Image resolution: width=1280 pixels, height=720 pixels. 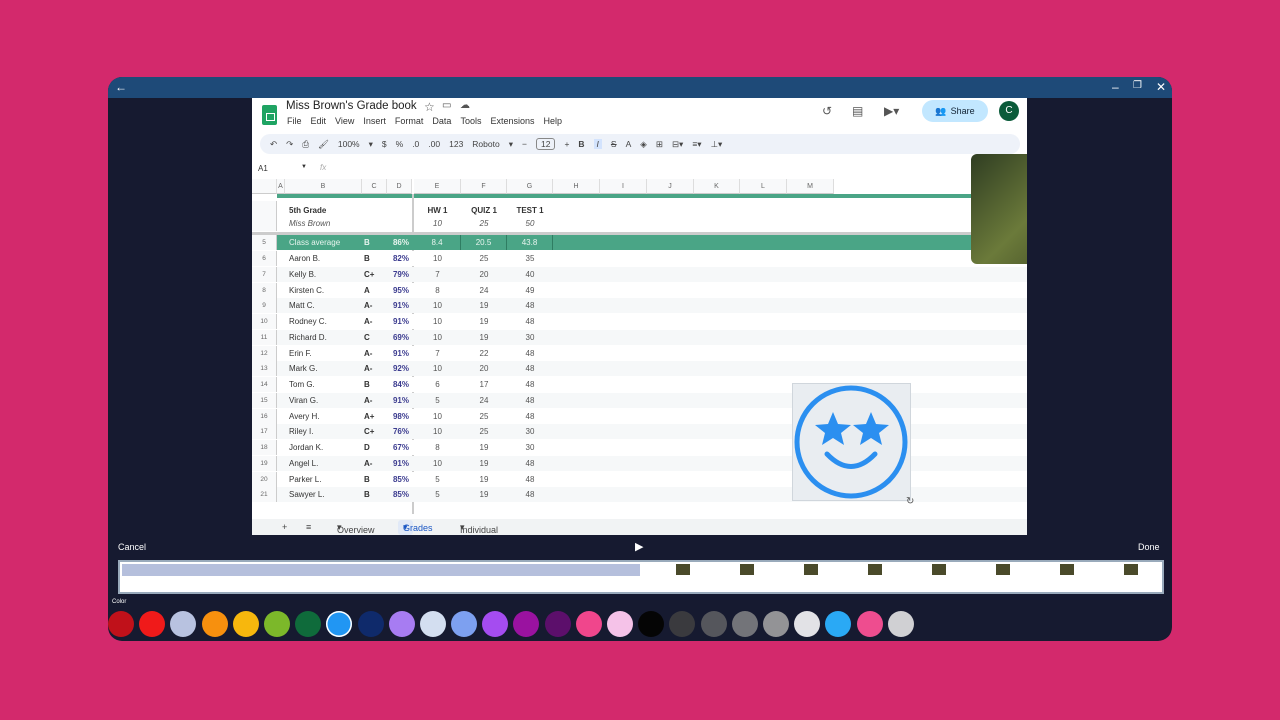 I want to click on row-header: 18, so click(x=264, y=447).